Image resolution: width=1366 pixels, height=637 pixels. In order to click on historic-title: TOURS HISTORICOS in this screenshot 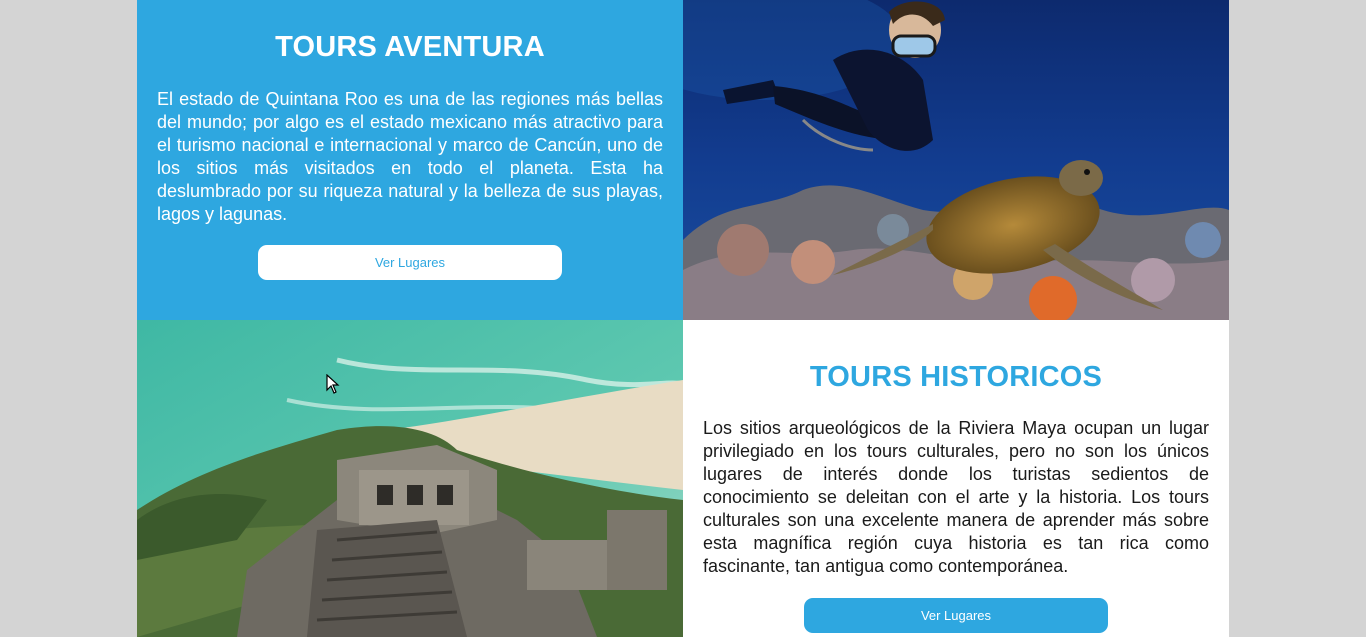, I will do `click(956, 377)`.